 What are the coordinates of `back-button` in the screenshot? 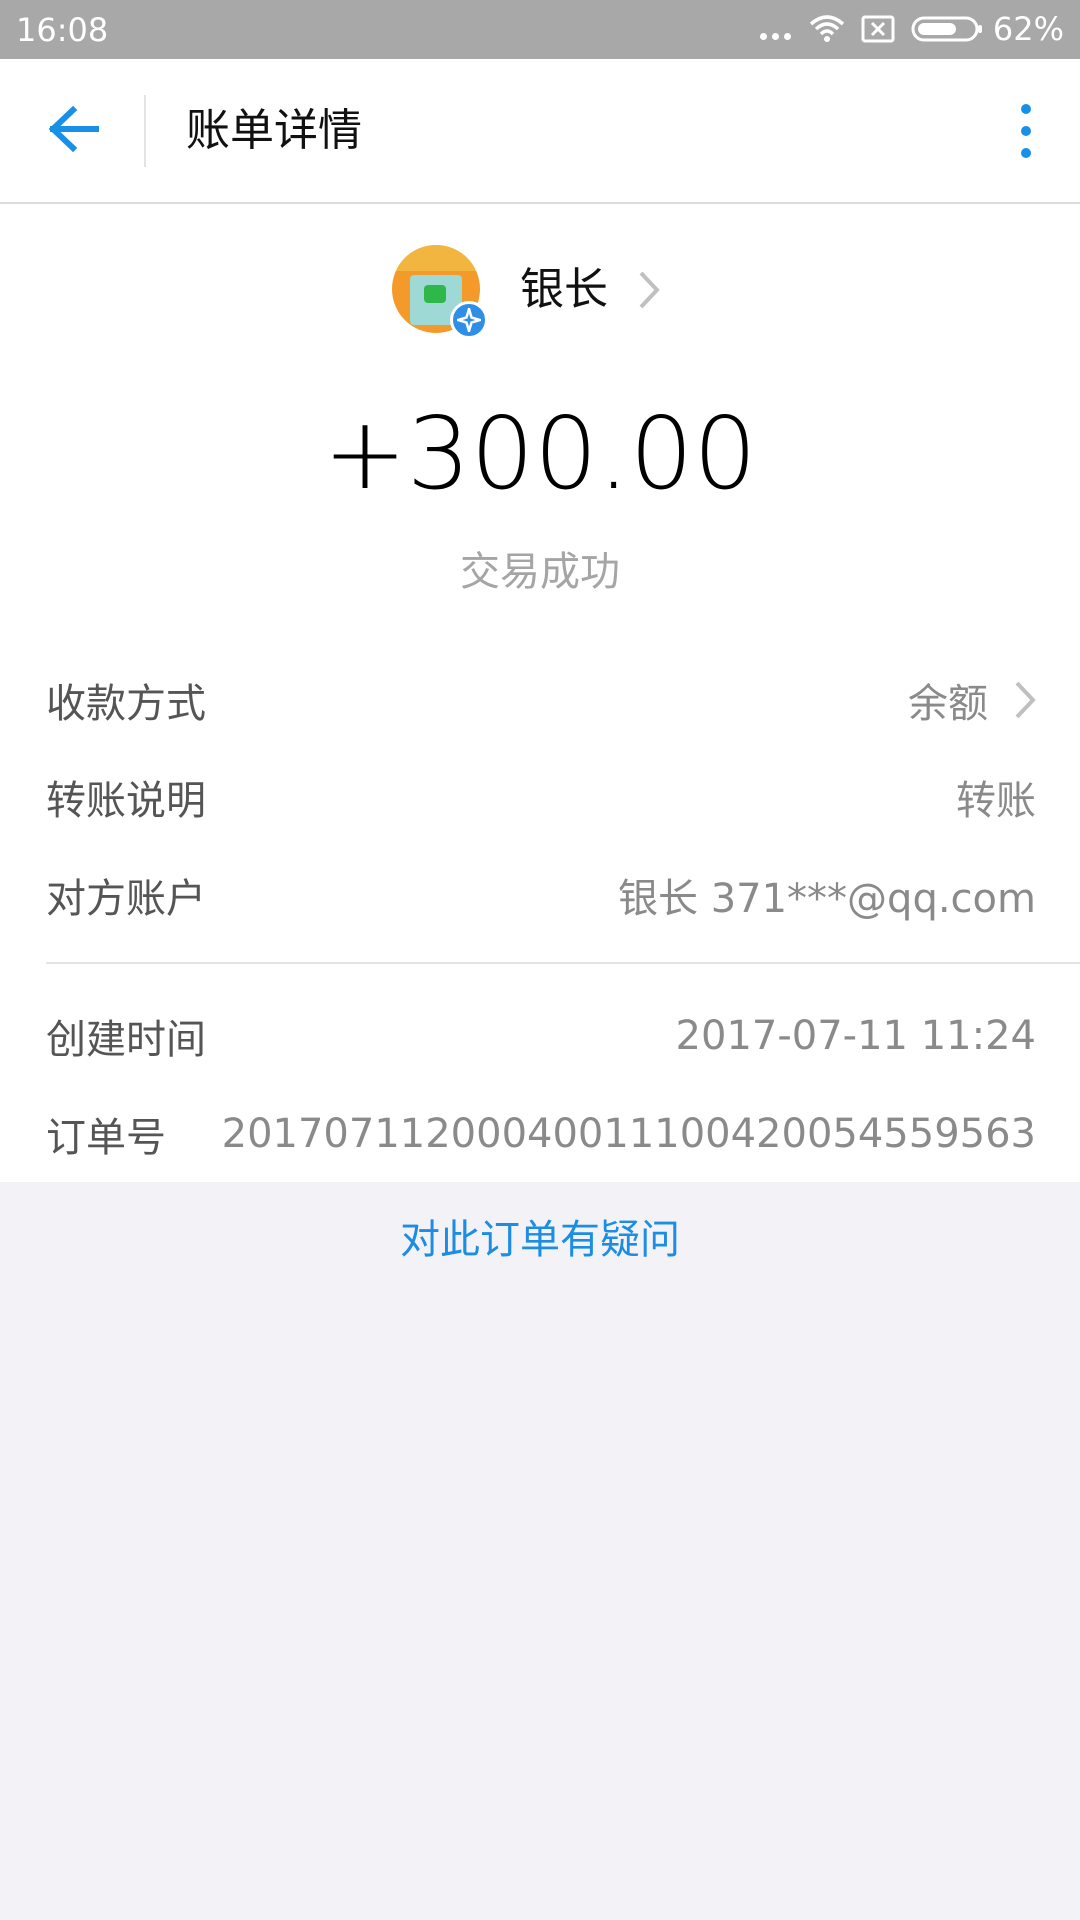 It's located at (73, 131).